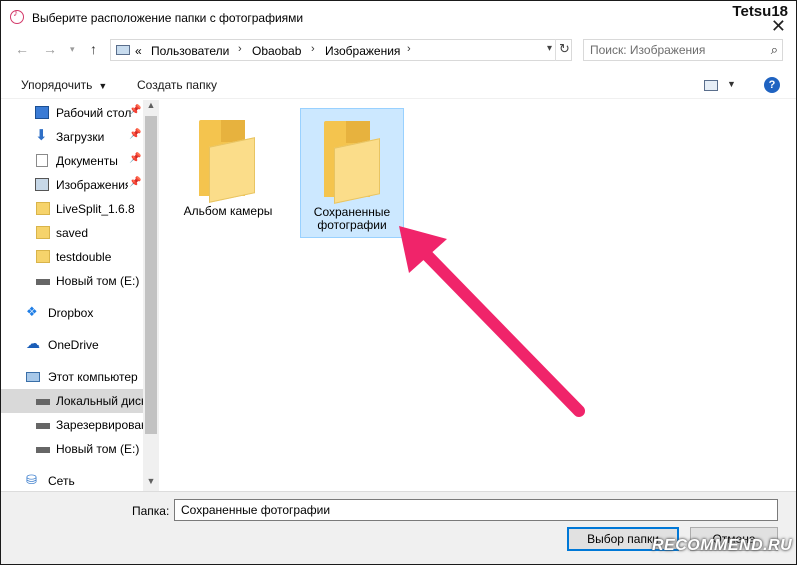 Image resolution: width=797 pixels, height=565 pixels. Describe the element at coordinates (476, 510) in the screenshot. I see `folder-name-input` at that location.